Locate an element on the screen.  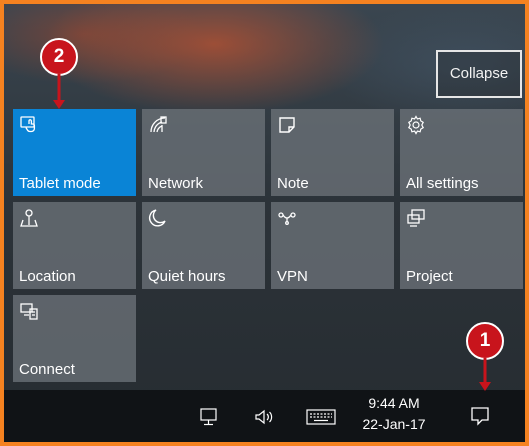
tile-label: All settings is located at coordinates (442, 183).